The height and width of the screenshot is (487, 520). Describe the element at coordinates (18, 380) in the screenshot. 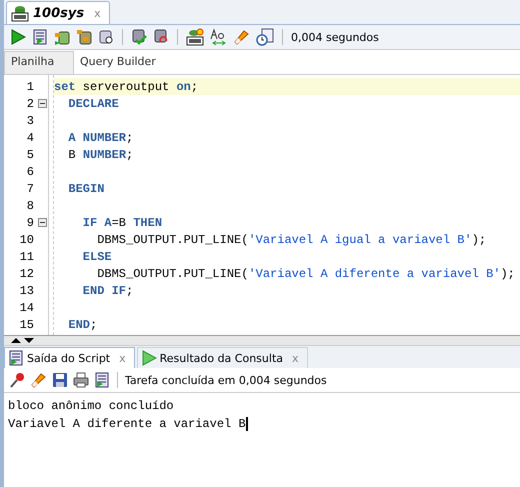

I see `pin-icon` at that location.